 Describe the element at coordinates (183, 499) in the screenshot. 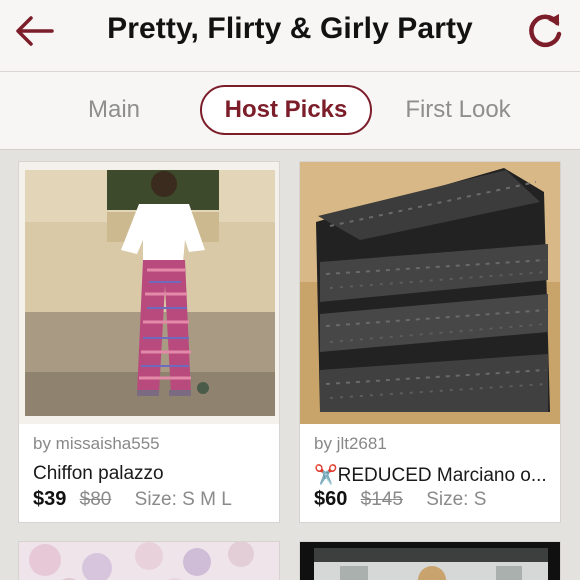

I see `listing-size: Size: S M L` at that location.